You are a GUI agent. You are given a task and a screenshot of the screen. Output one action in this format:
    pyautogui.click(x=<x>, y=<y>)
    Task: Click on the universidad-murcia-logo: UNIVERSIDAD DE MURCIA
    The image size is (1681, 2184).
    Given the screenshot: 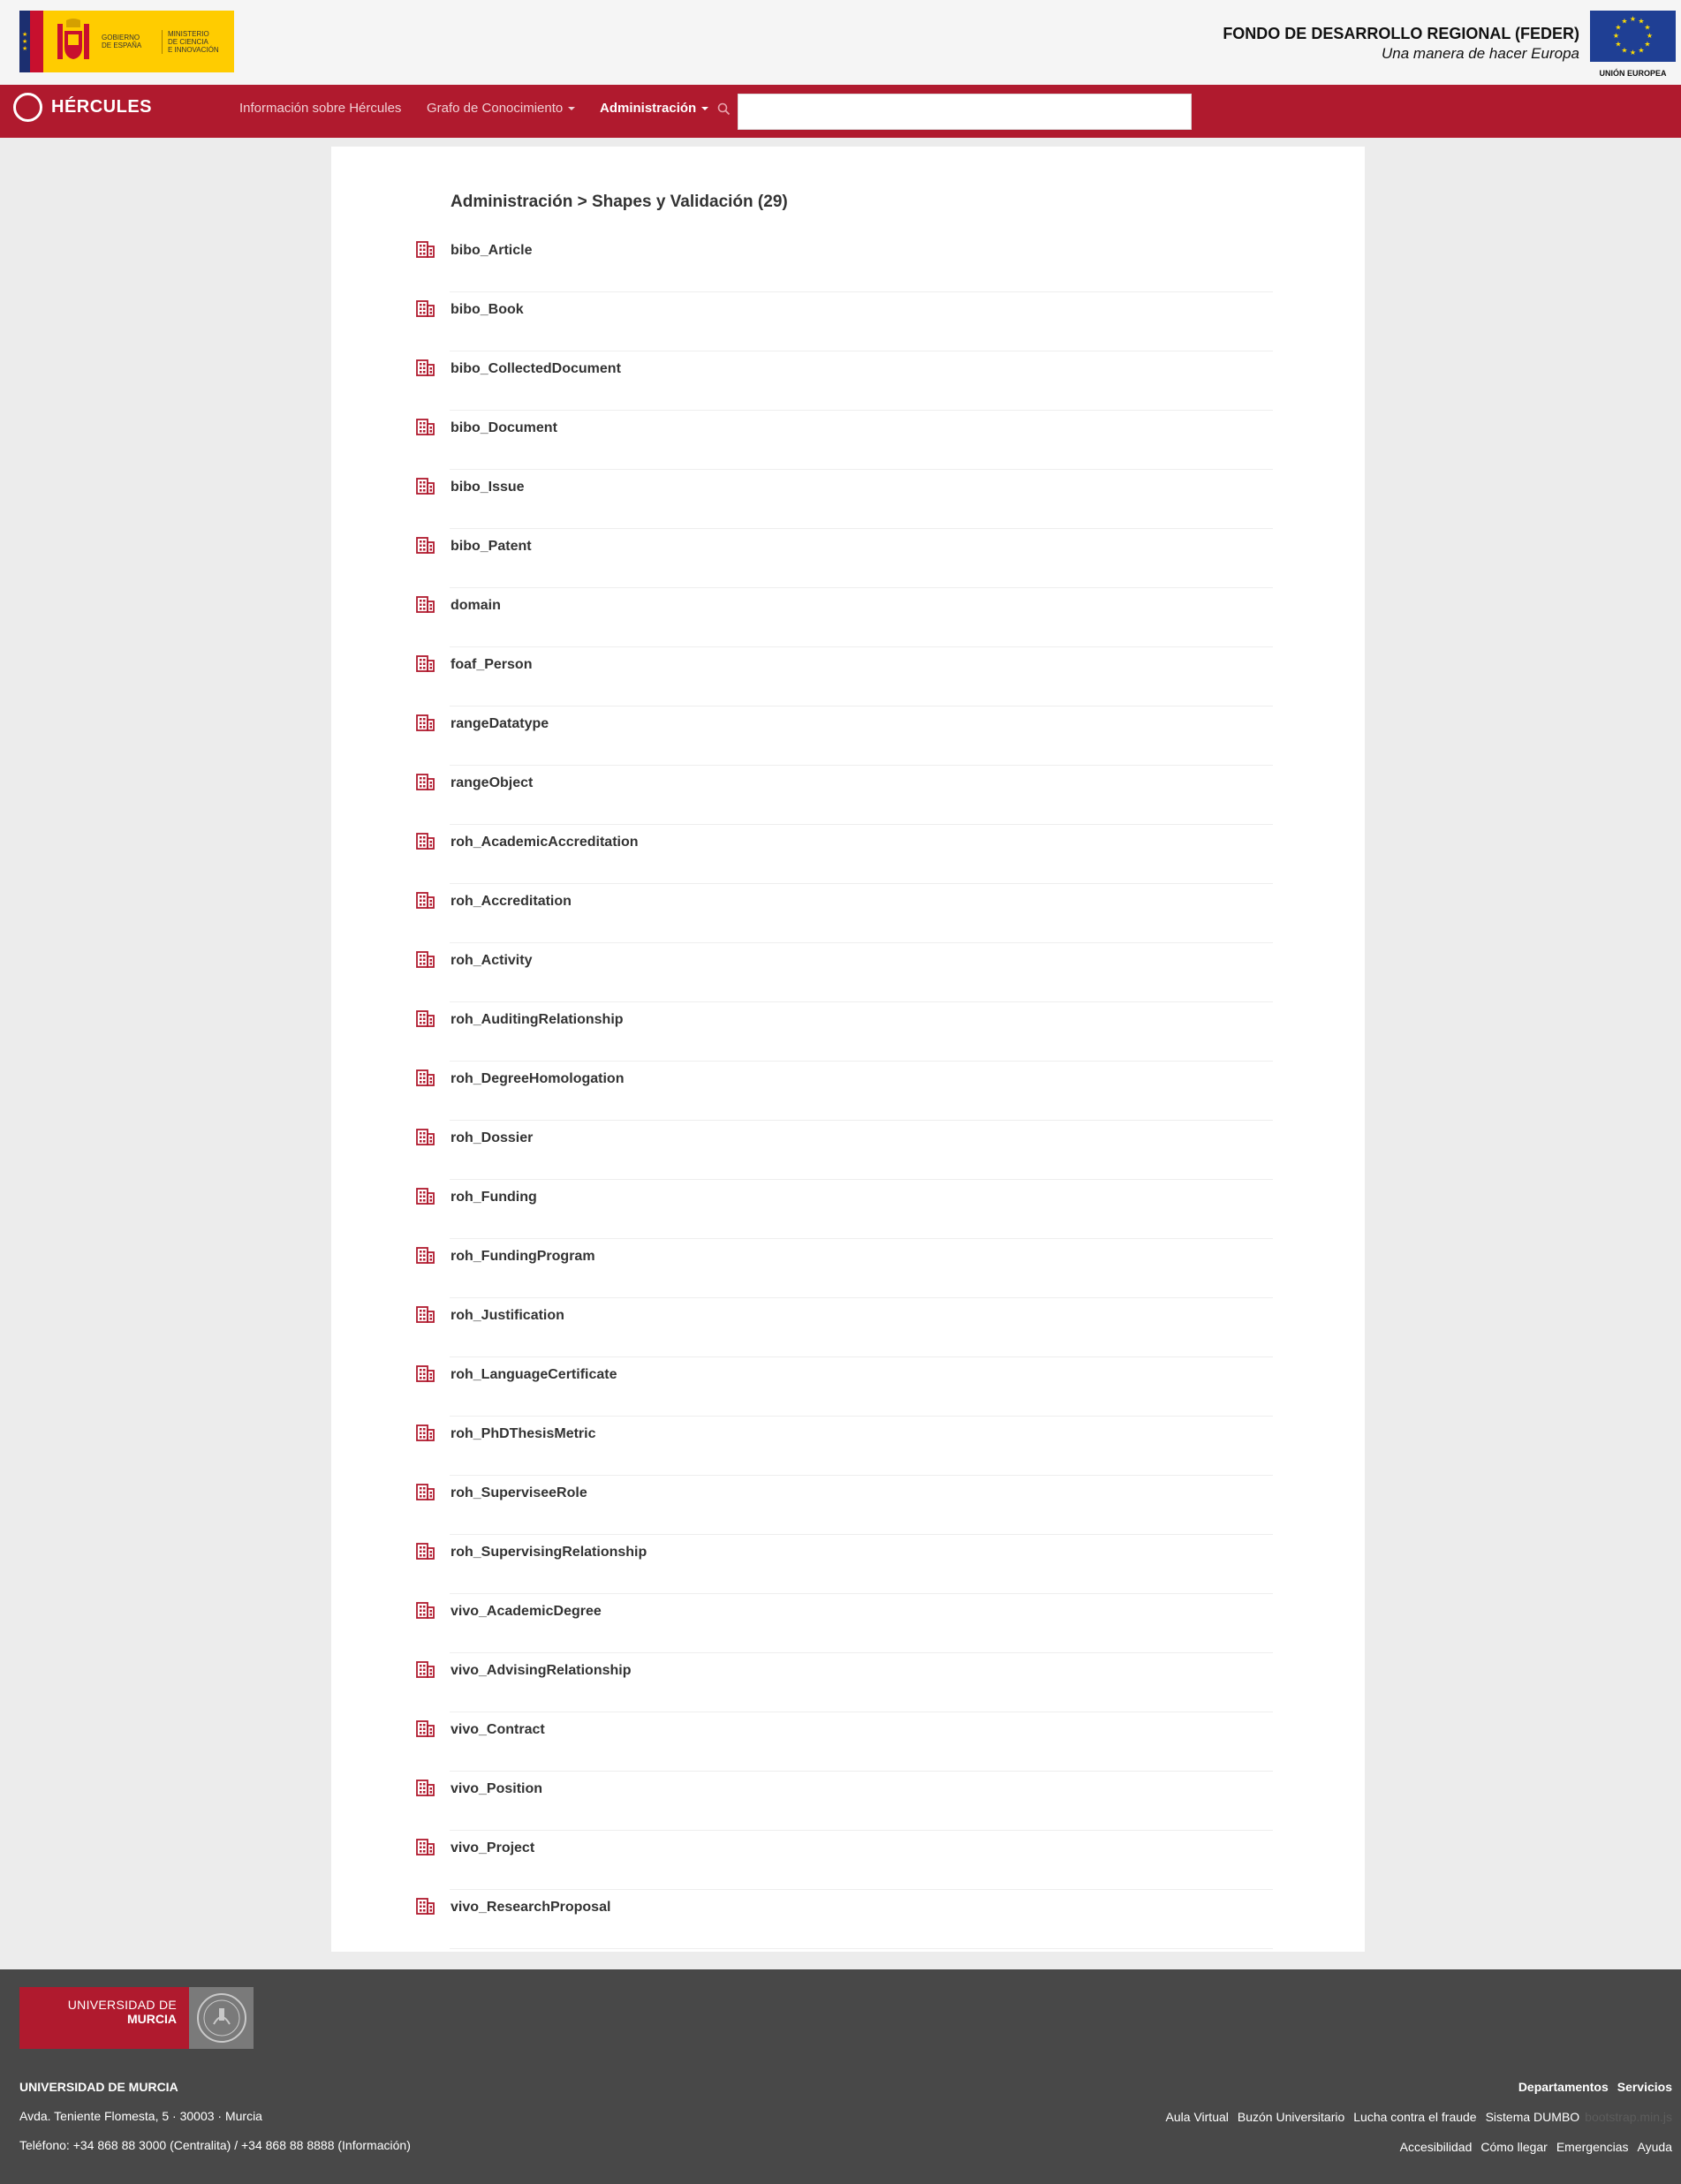 What is the action you would take?
    pyautogui.click(x=136, y=2018)
    